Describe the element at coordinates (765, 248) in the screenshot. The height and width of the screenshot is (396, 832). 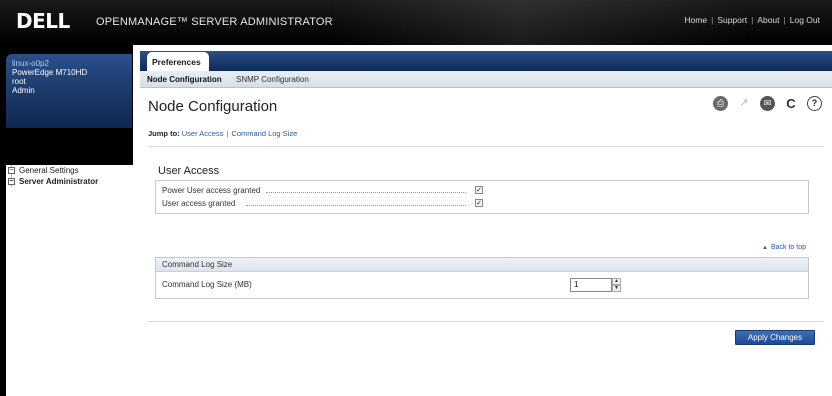
I see `up-arrow-icon: ▲` at that location.